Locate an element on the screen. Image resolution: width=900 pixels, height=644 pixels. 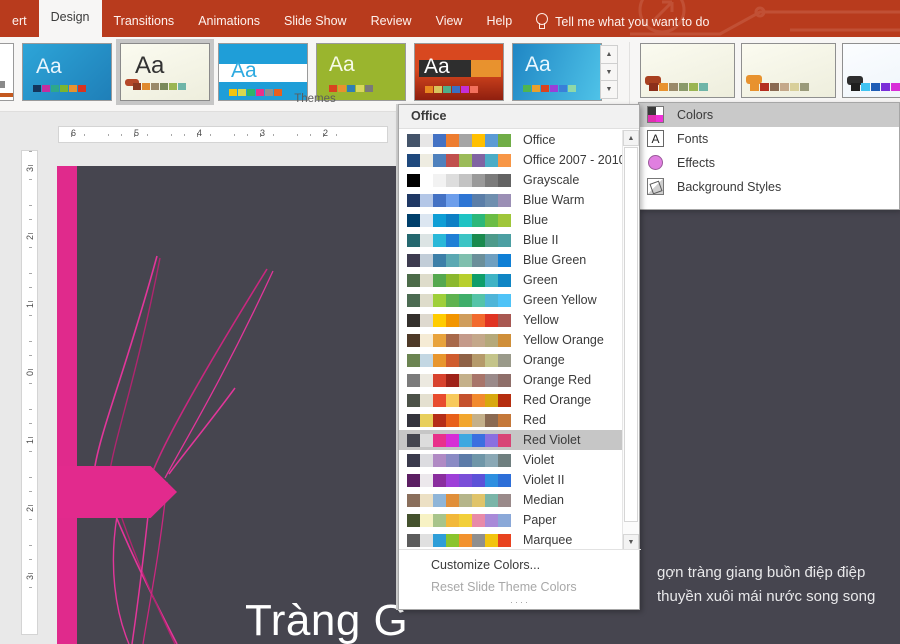
ruler-label: 1 is located at coordinates (30, 305).